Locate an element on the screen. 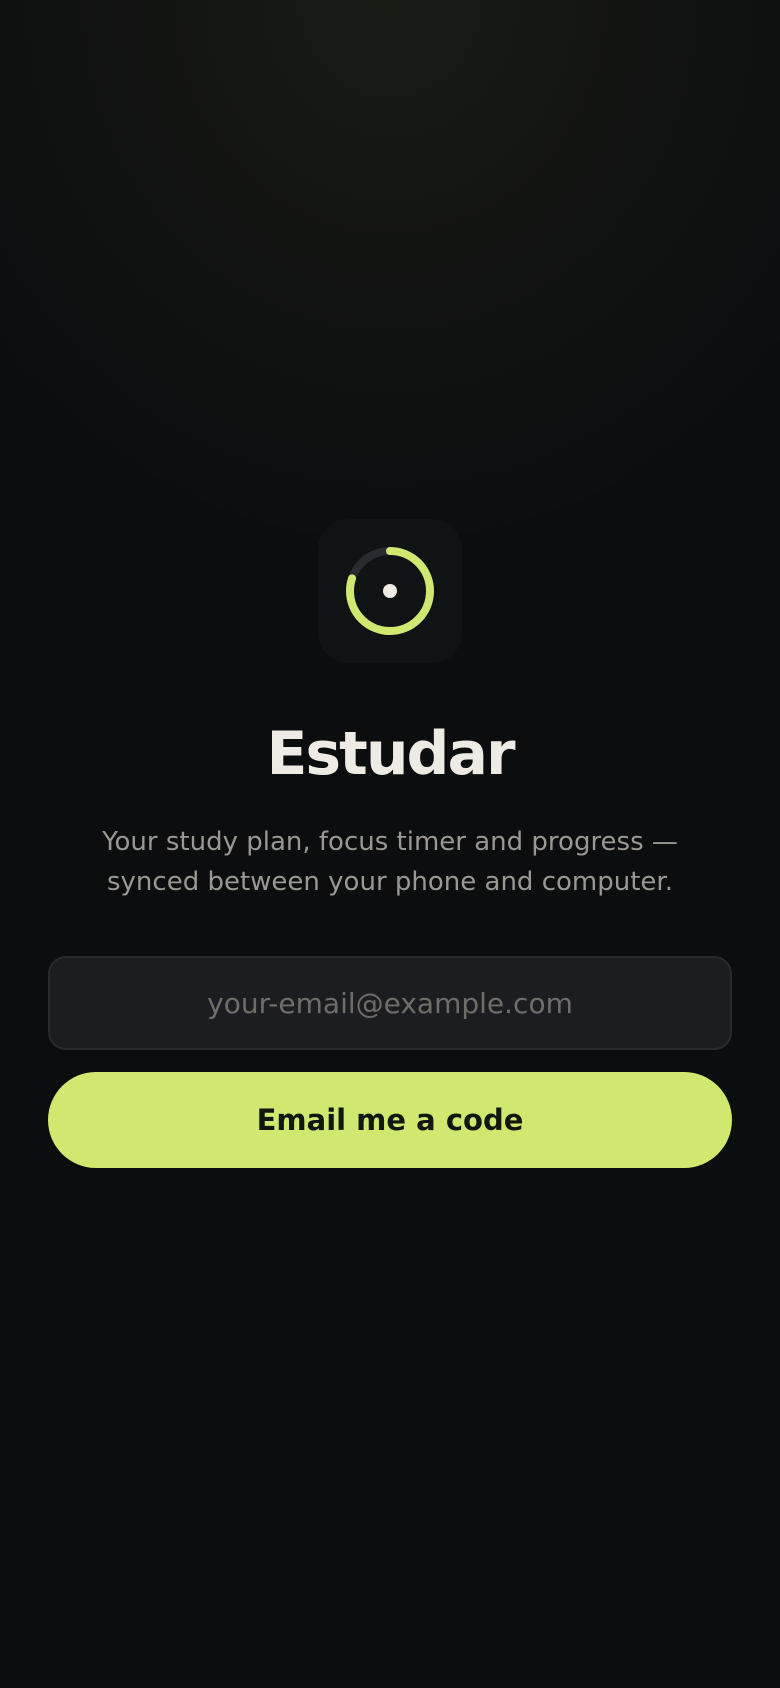 The width and height of the screenshot is (780, 1688). app-logo is located at coordinates (390, 591).